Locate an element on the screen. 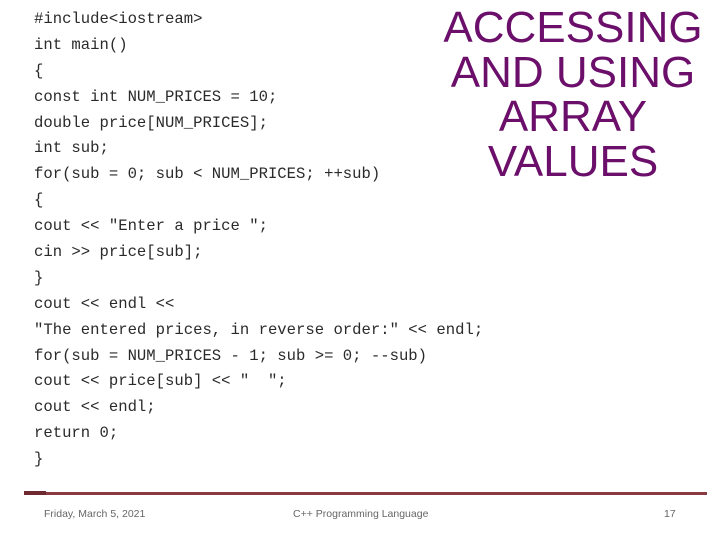 This screenshot has width=720, height=540. code-line: cout << endl; is located at coordinates (95, 407).